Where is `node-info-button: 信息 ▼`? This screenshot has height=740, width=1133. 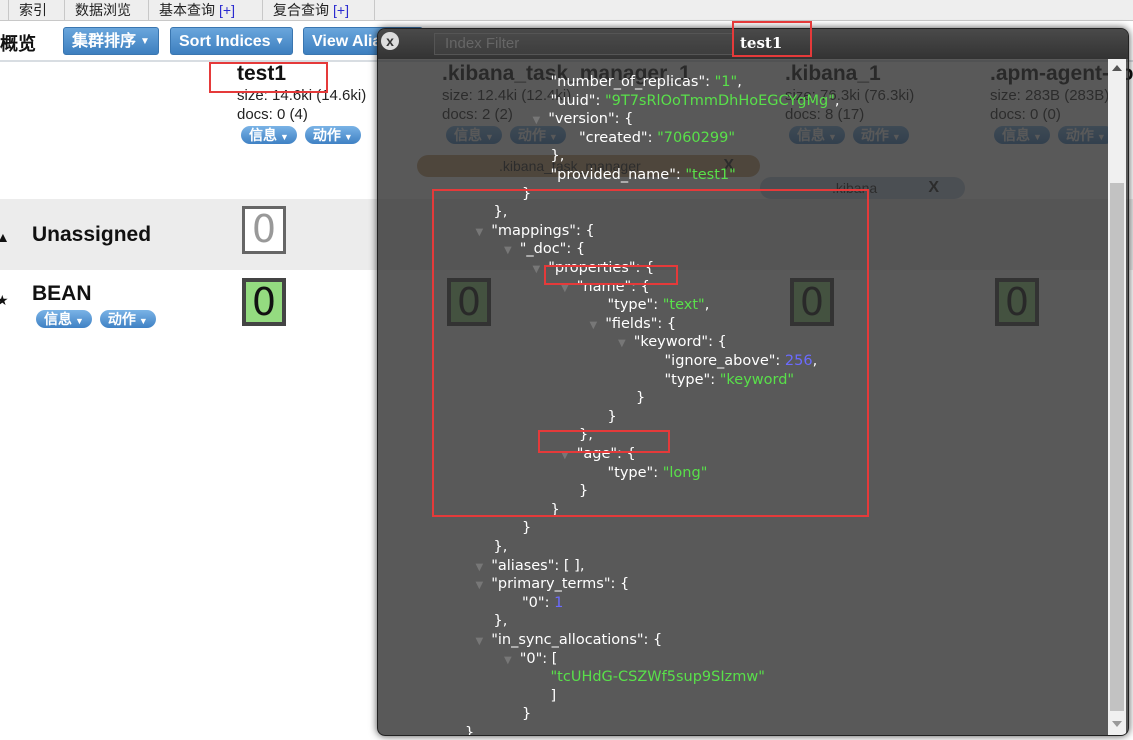 node-info-button: 信息 ▼ is located at coordinates (64, 319).